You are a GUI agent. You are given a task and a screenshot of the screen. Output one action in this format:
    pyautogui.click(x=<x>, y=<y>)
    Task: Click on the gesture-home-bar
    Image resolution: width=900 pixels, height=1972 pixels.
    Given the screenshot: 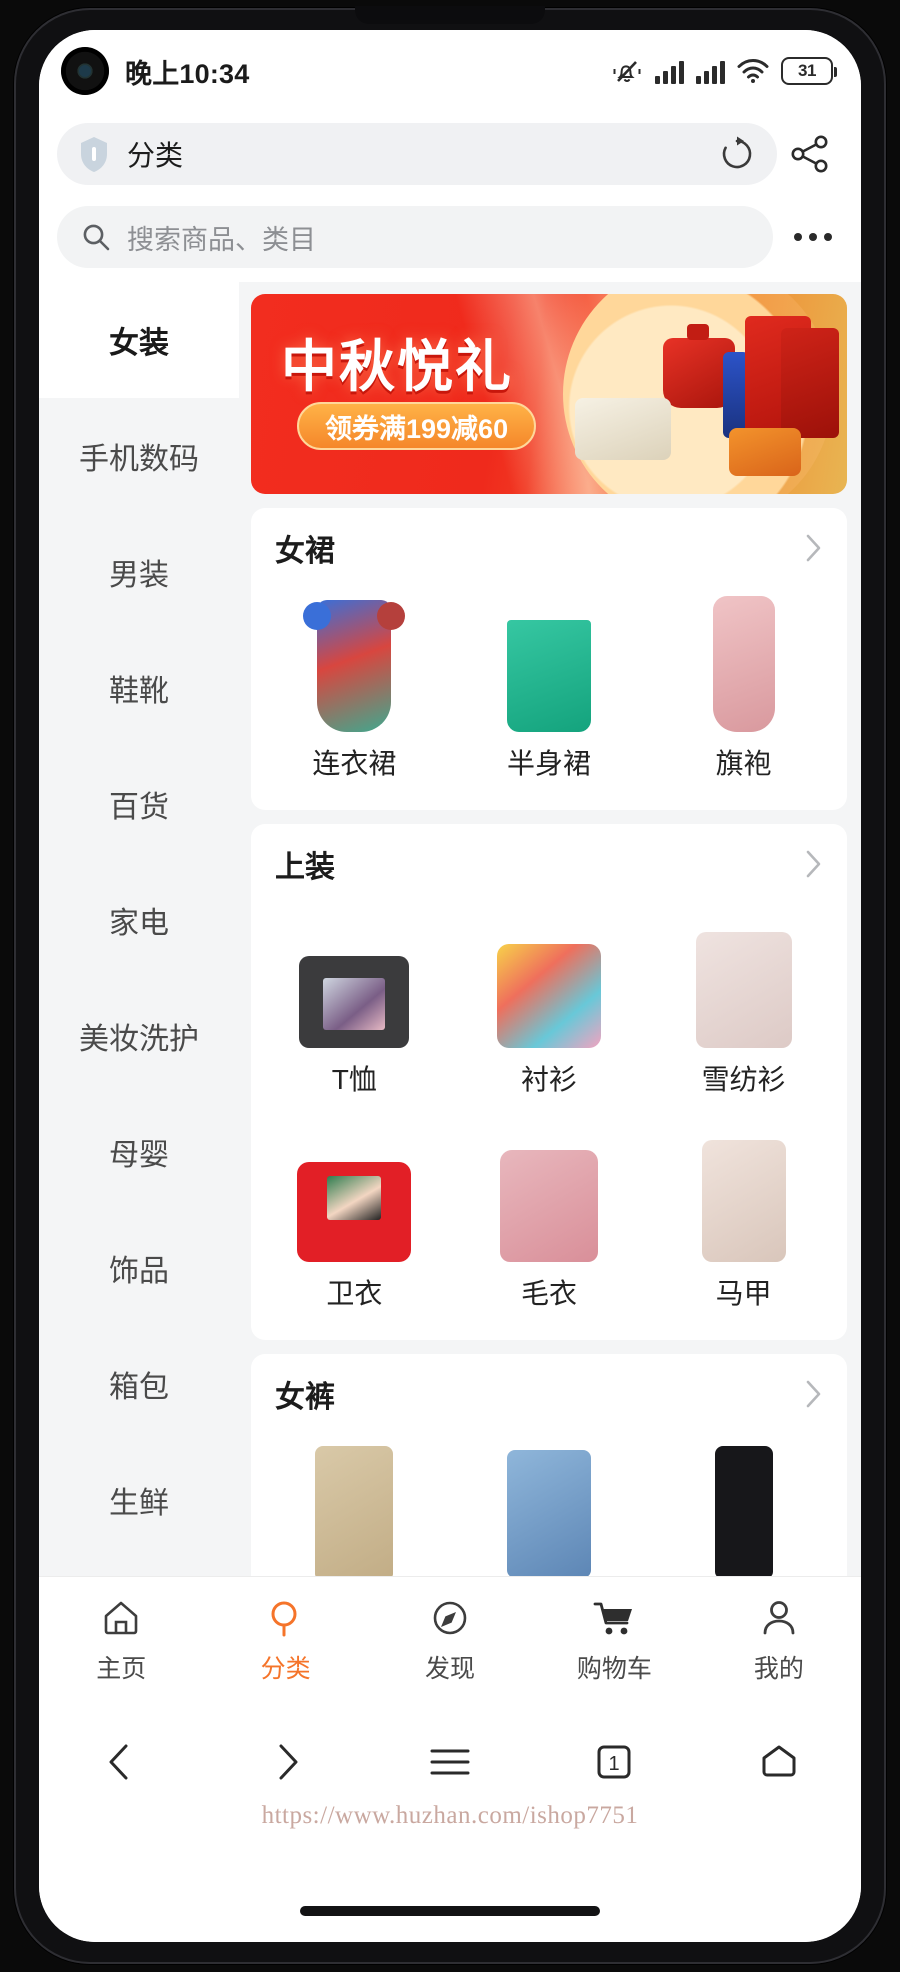 What is the action you would take?
    pyautogui.click(x=450, y=1911)
    